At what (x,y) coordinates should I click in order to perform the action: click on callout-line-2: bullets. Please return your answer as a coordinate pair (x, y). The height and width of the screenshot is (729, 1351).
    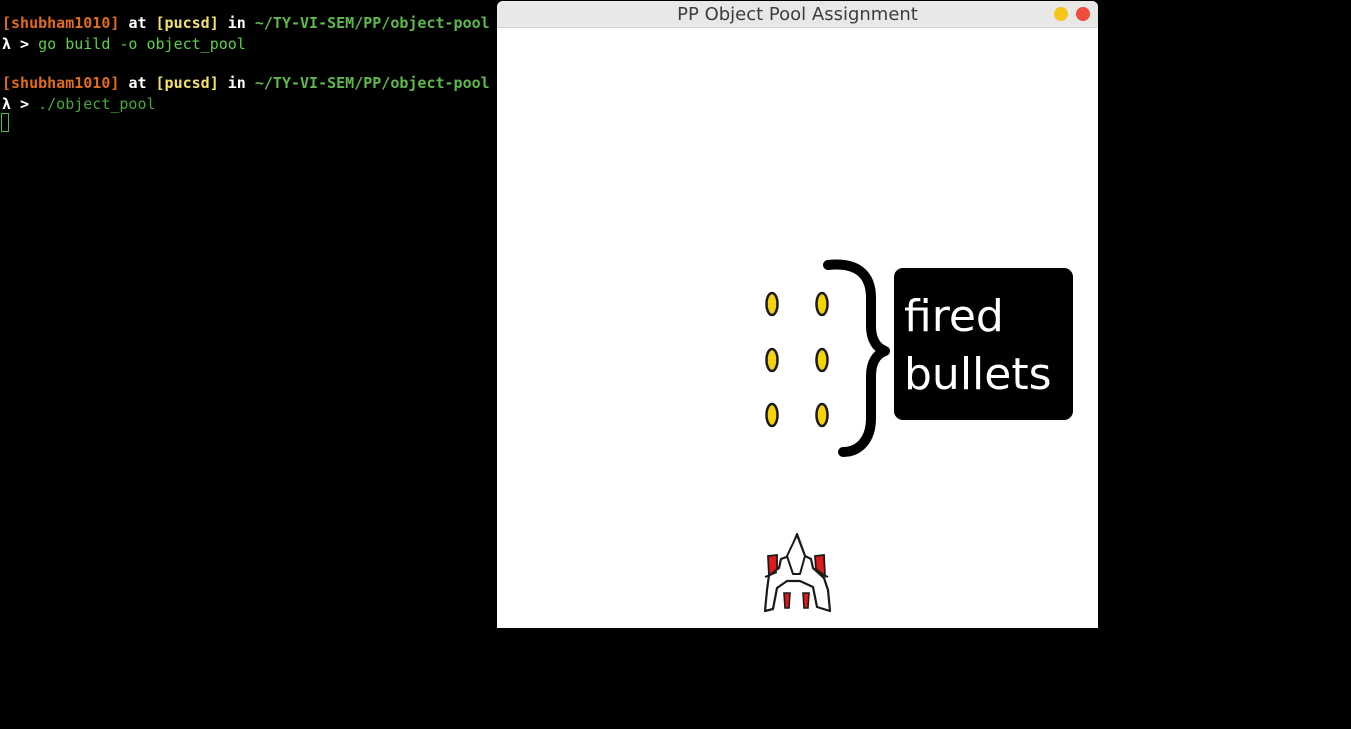
    Looking at the image, I should click on (978, 374).